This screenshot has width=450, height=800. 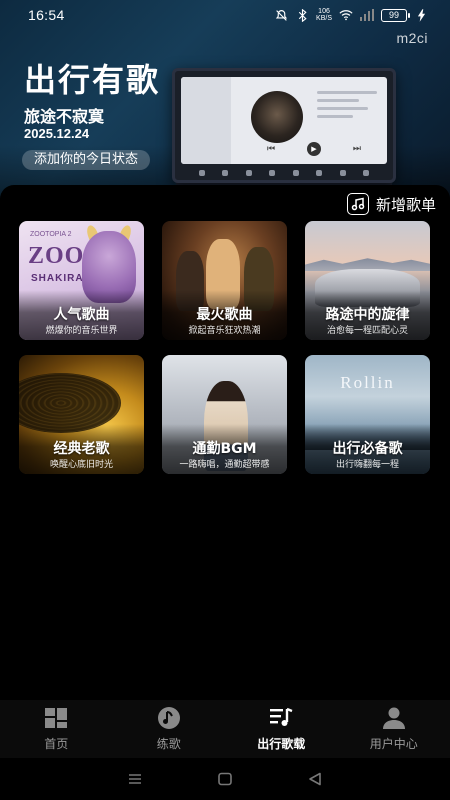 I want to click on playlist-desc: 唤醒心底旧时光, so click(x=81, y=465).